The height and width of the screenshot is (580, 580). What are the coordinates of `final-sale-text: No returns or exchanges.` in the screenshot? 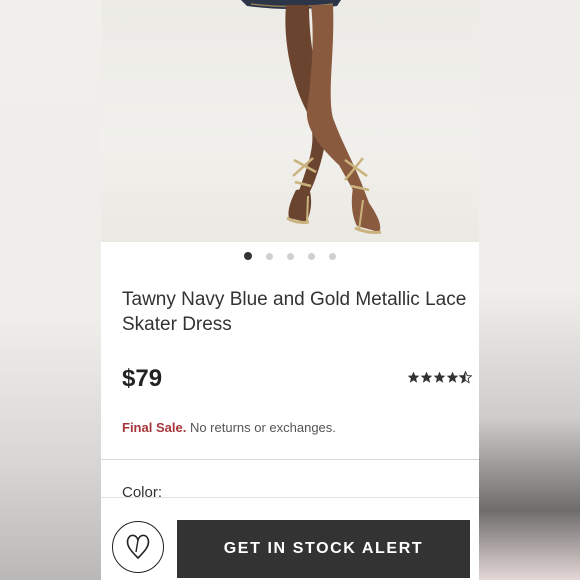 It's located at (262, 427).